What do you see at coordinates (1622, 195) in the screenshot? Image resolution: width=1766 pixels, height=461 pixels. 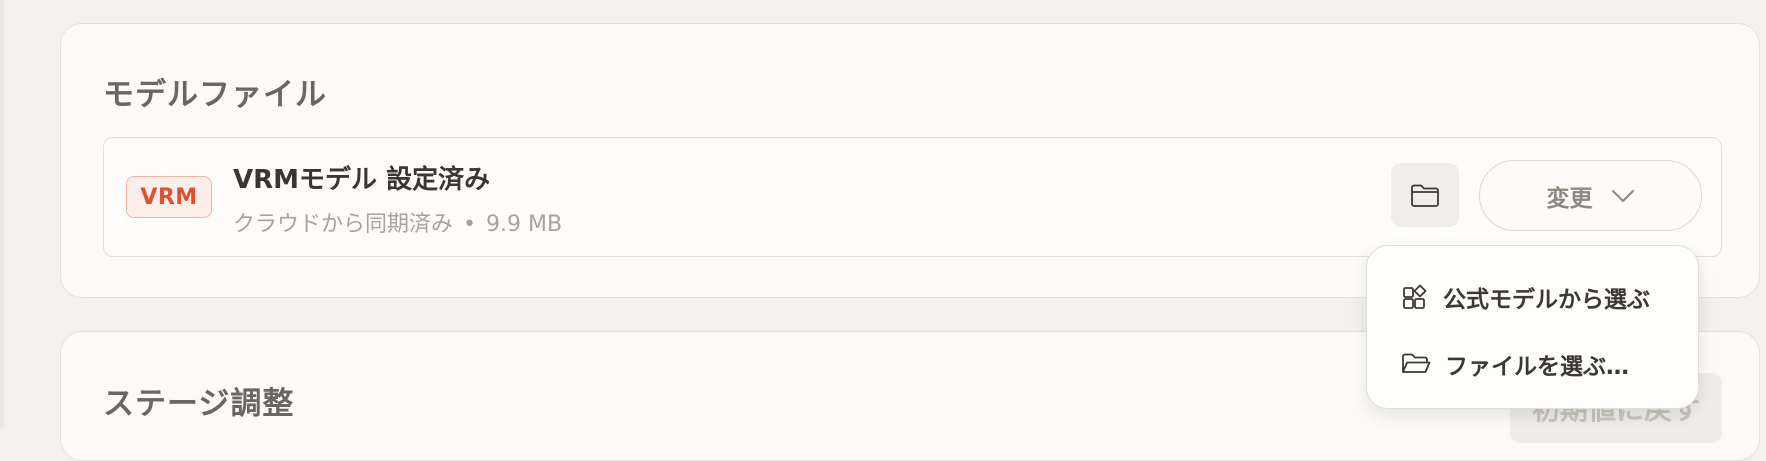 I see `chevron-down-icon` at bounding box center [1622, 195].